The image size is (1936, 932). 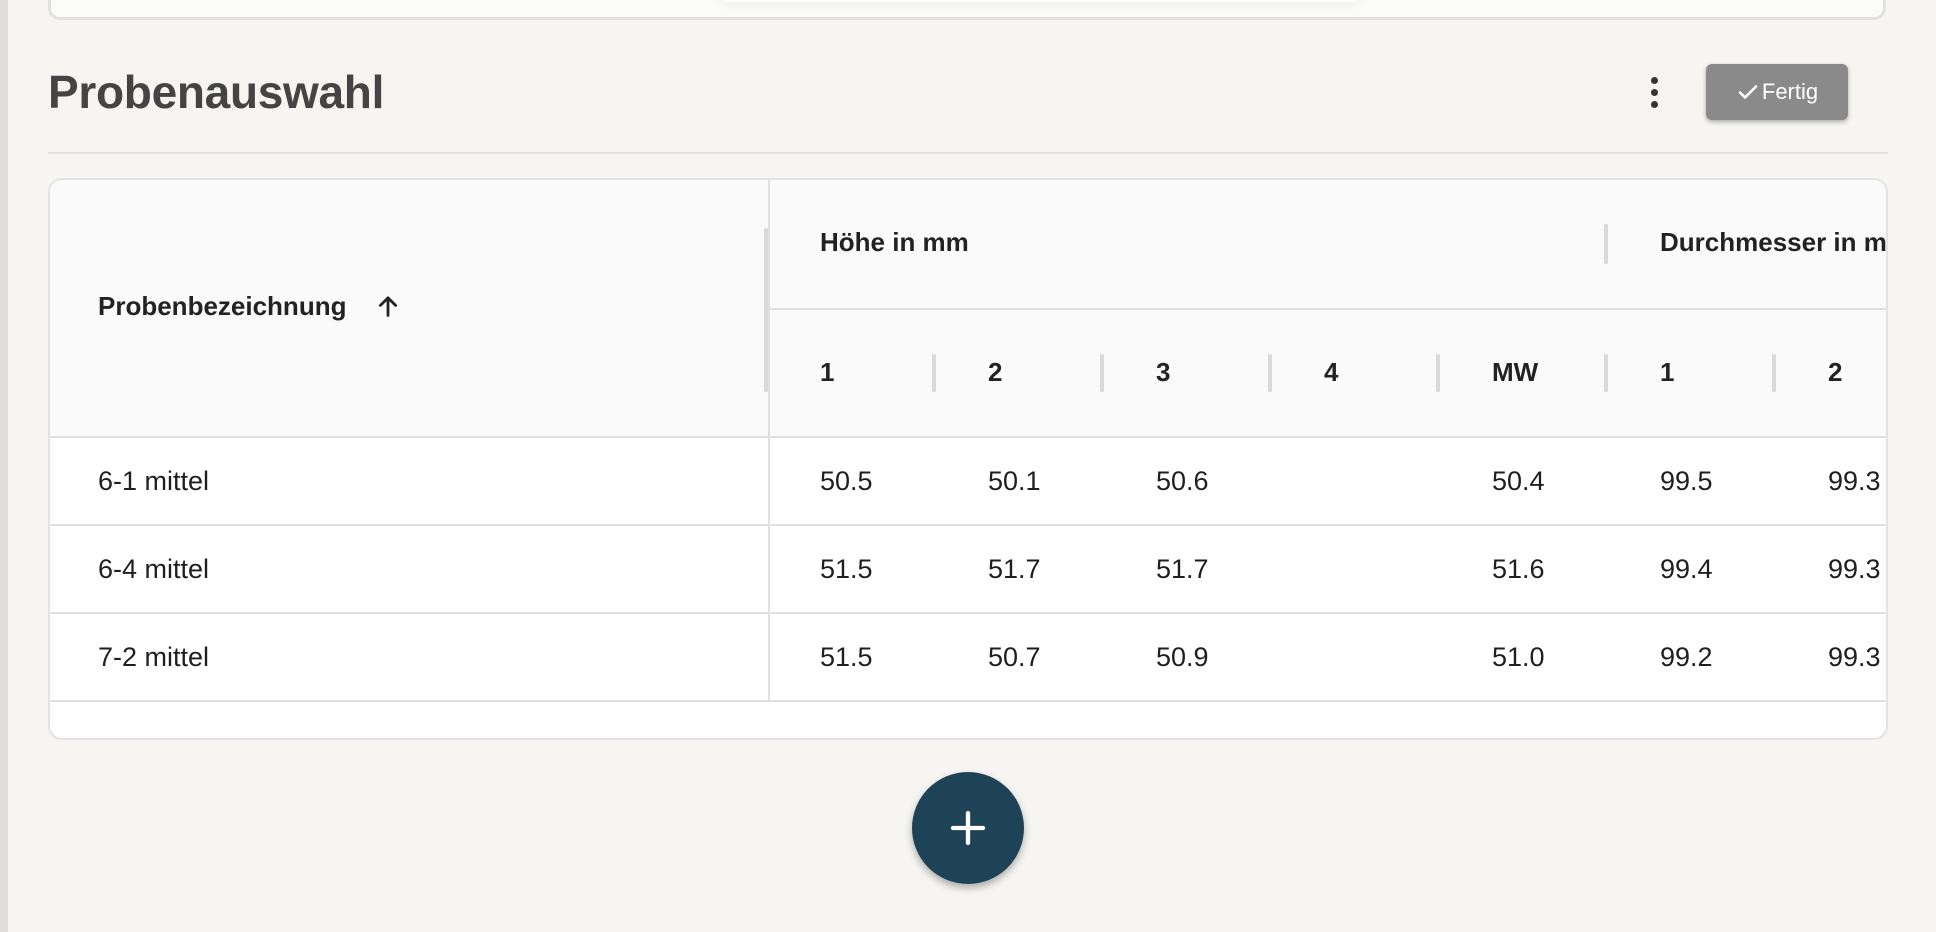 I want to click on table-cell: 51.6, so click(x=1518, y=569).